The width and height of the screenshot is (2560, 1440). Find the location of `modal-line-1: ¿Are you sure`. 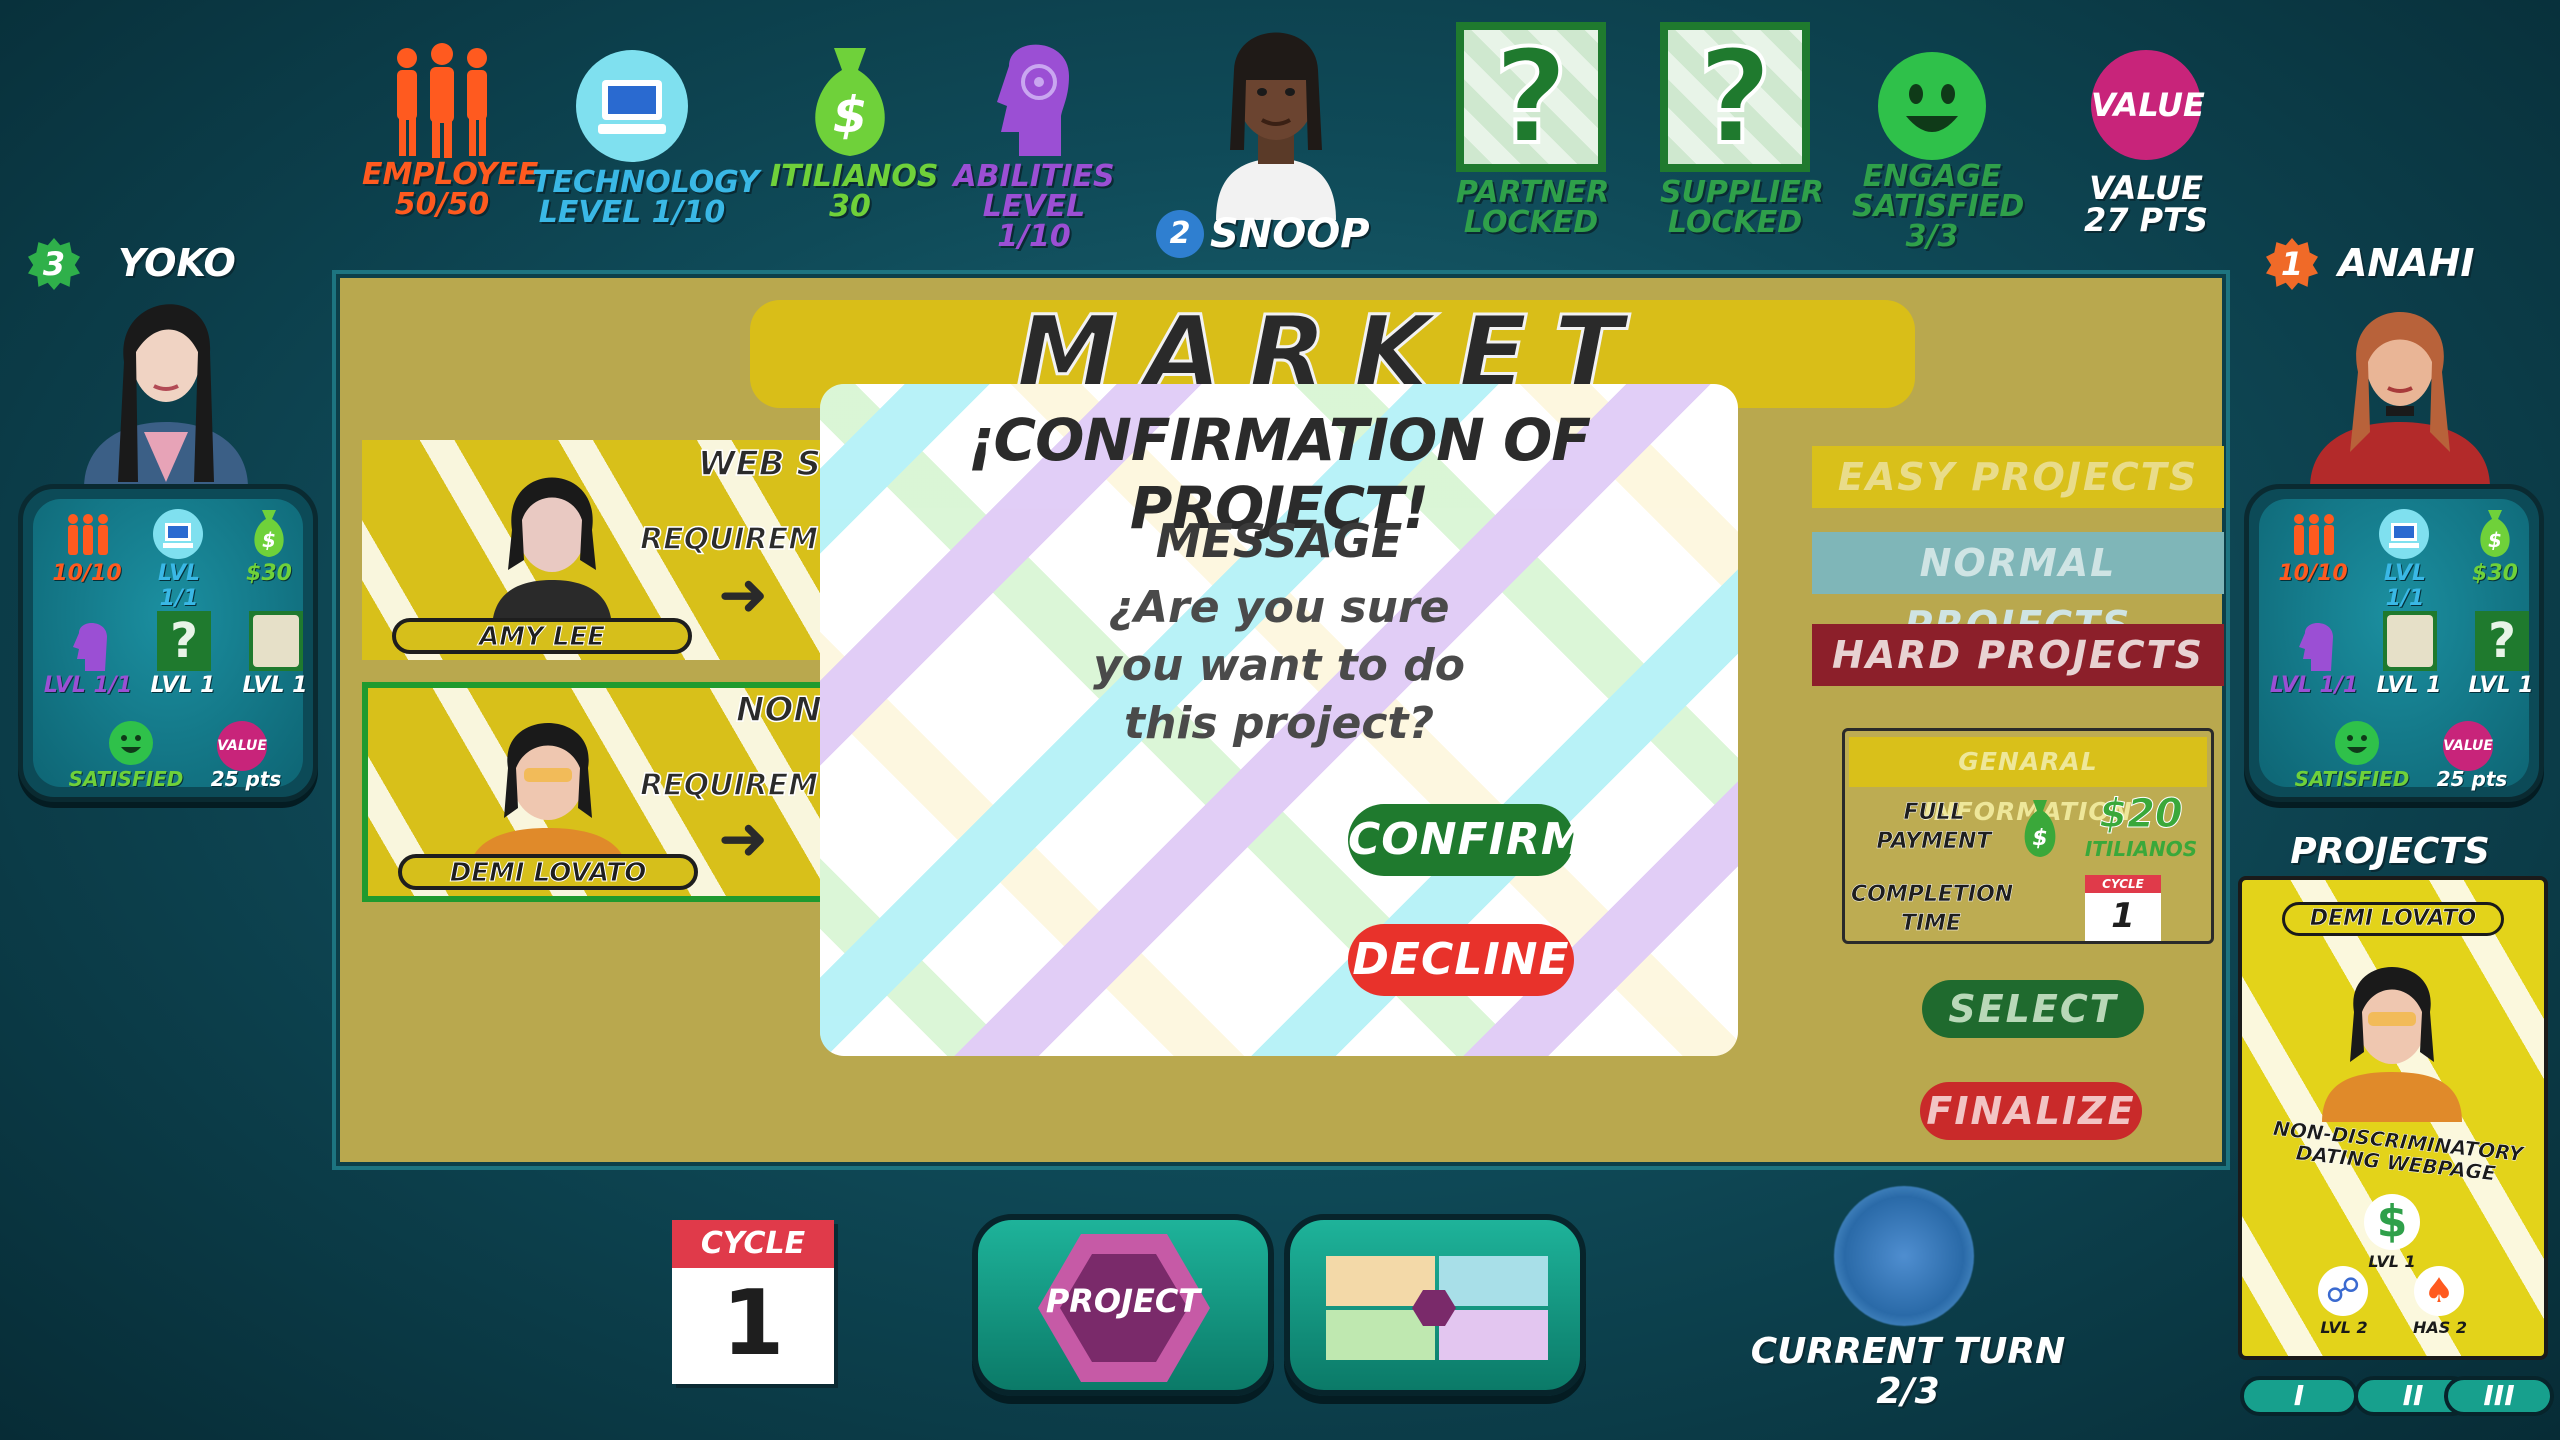

modal-line-1: ¿Are you sure is located at coordinates (1279, 607).